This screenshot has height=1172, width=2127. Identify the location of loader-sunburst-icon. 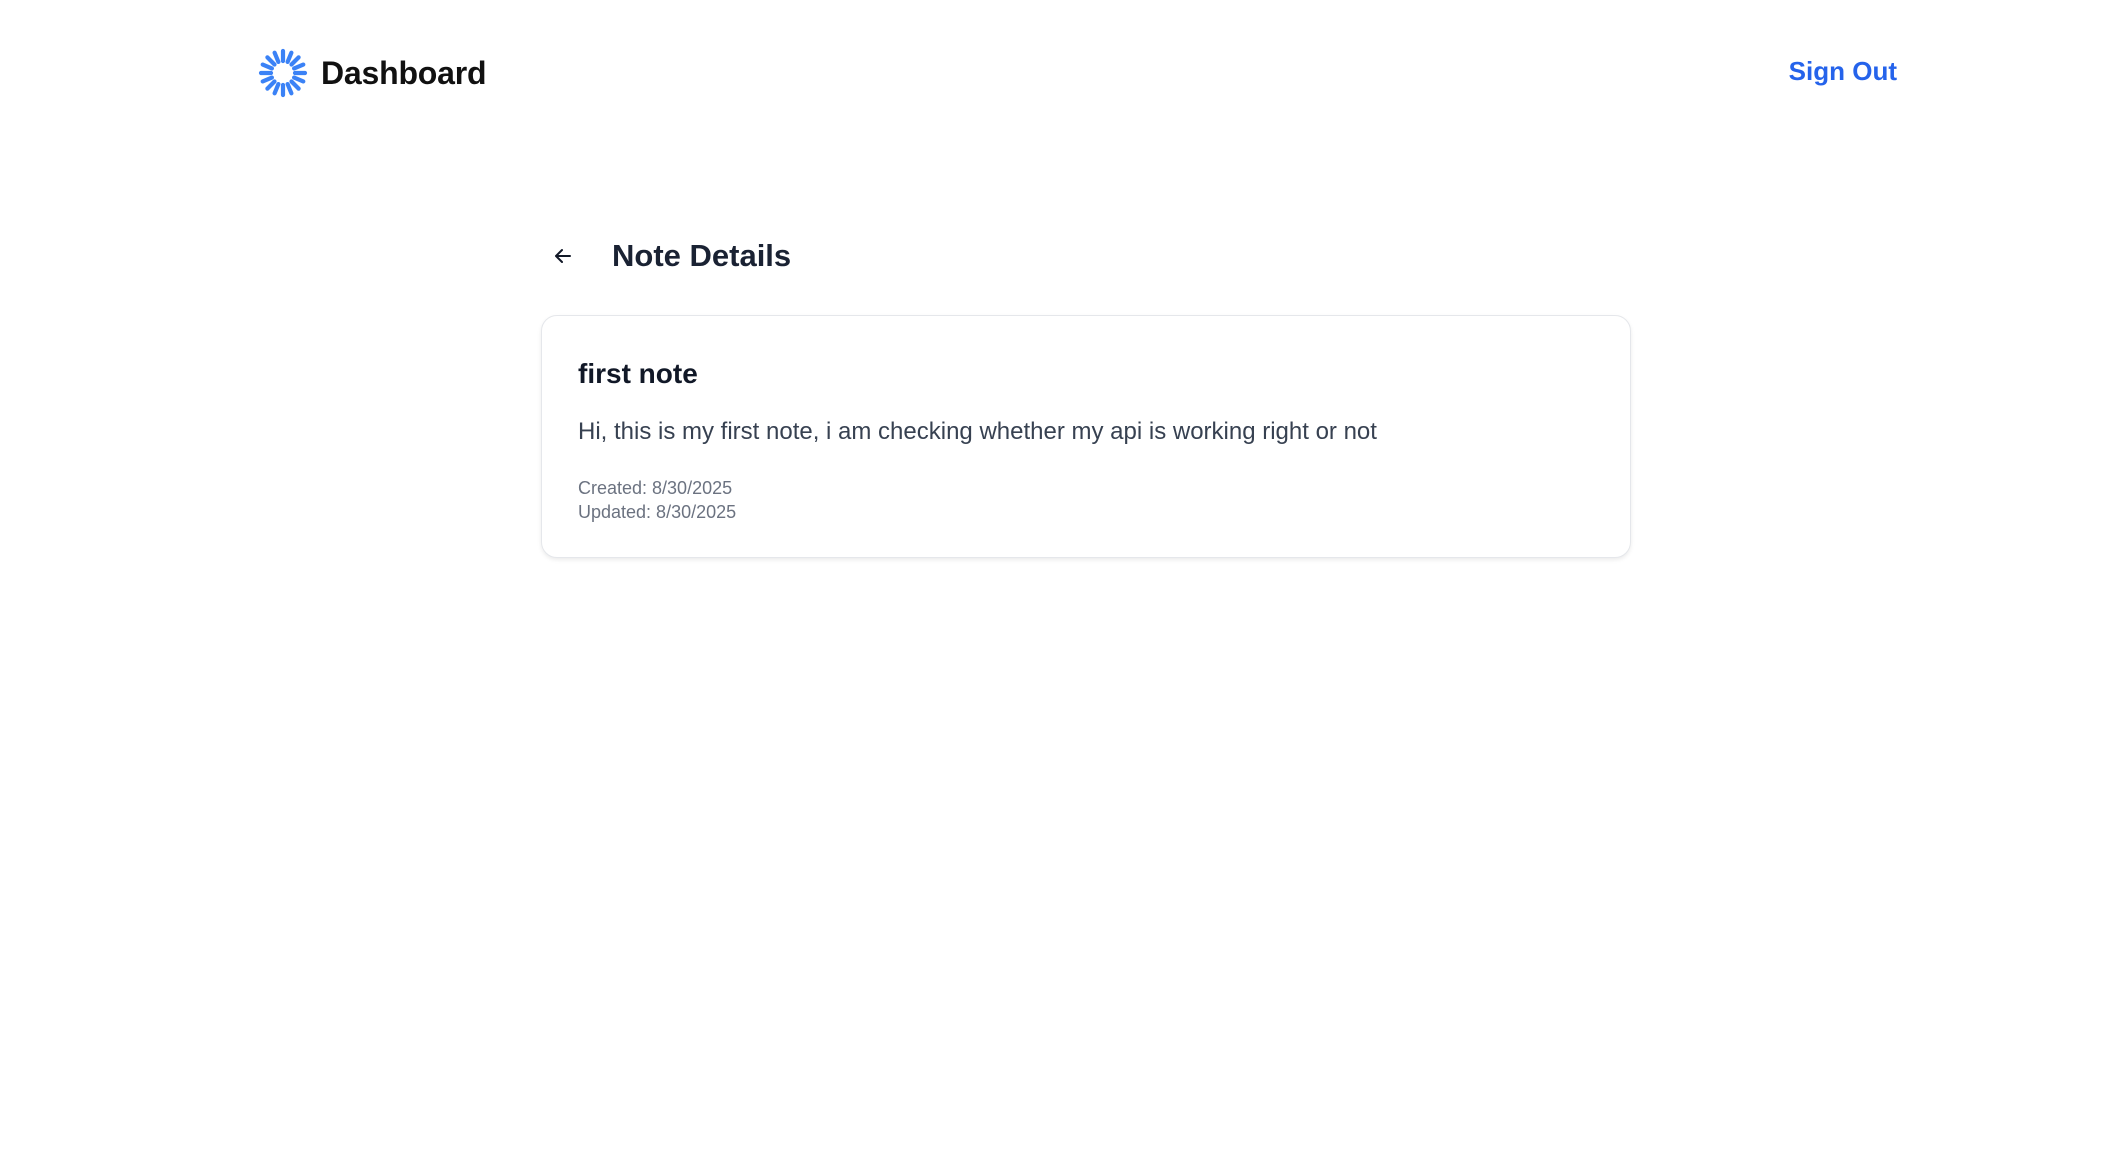
(283, 73).